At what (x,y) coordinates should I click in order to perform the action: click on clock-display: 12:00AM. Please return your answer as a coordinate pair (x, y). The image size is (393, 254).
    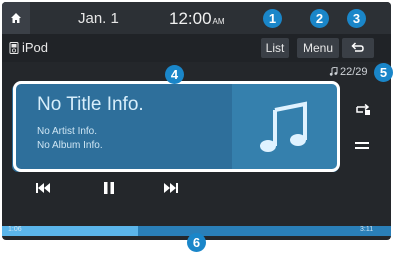
    Looking at the image, I should click on (197, 18).